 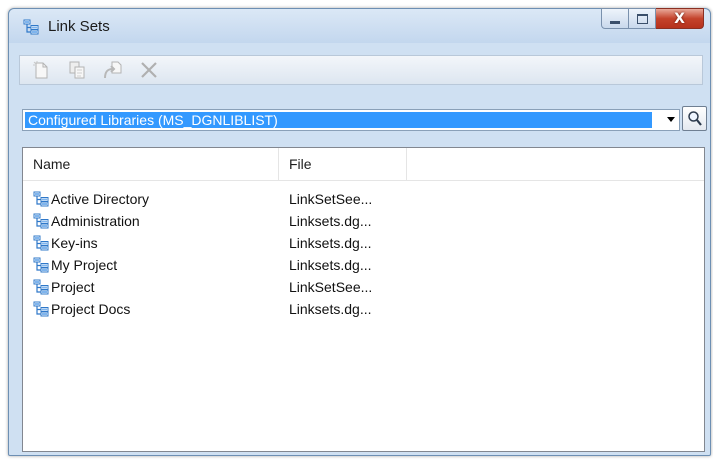 What do you see at coordinates (361, 70) in the screenshot?
I see `toolbar` at bounding box center [361, 70].